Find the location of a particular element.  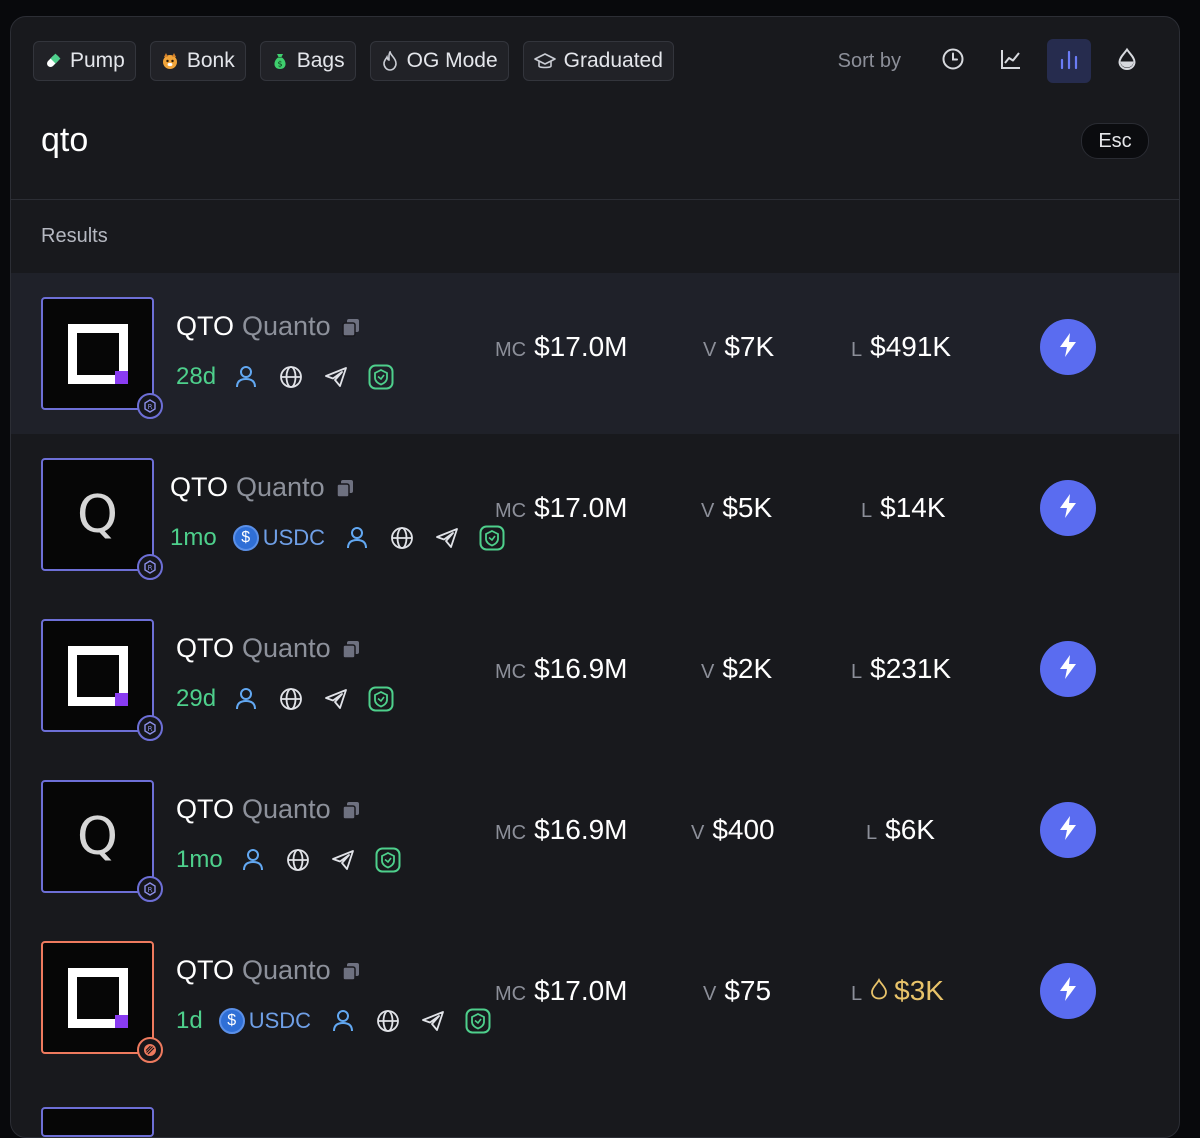

filter-pump: Pump is located at coordinates (84, 61).